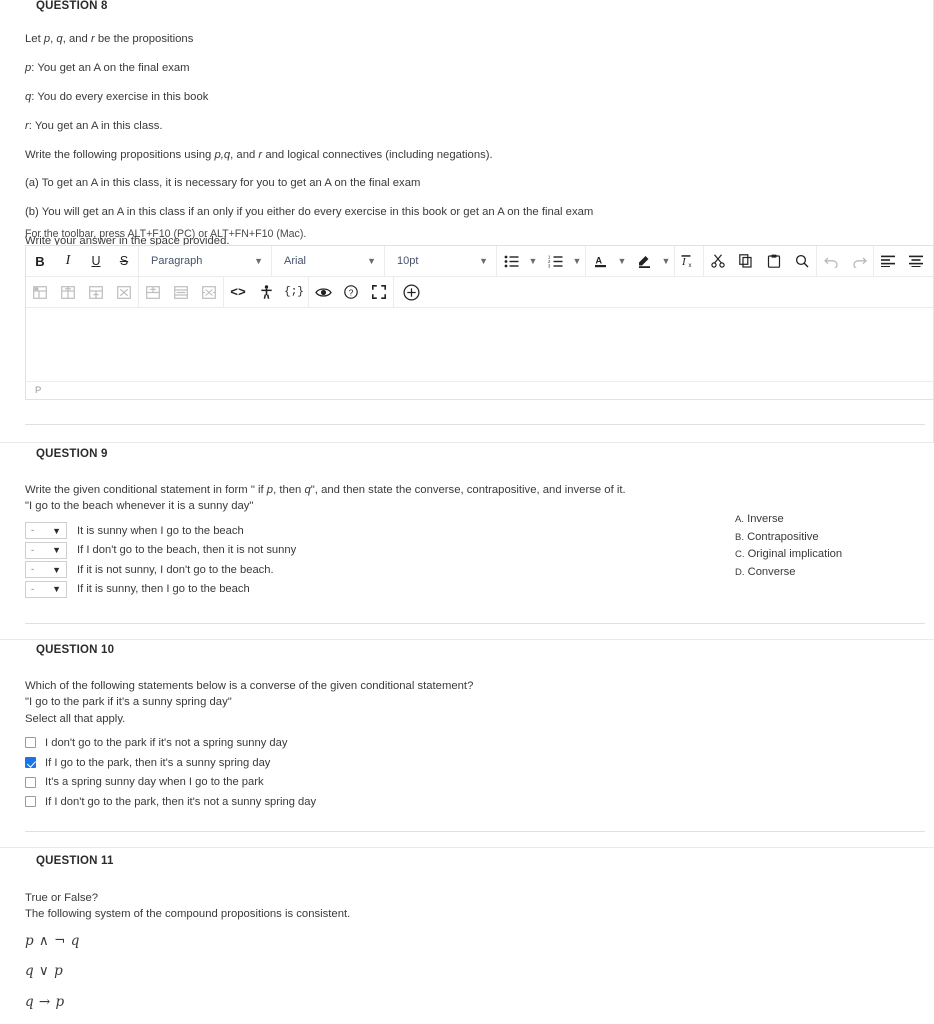 The width and height of the screenshot is (934, 1024). I want to click on svg-text: I, so click(684, 262).